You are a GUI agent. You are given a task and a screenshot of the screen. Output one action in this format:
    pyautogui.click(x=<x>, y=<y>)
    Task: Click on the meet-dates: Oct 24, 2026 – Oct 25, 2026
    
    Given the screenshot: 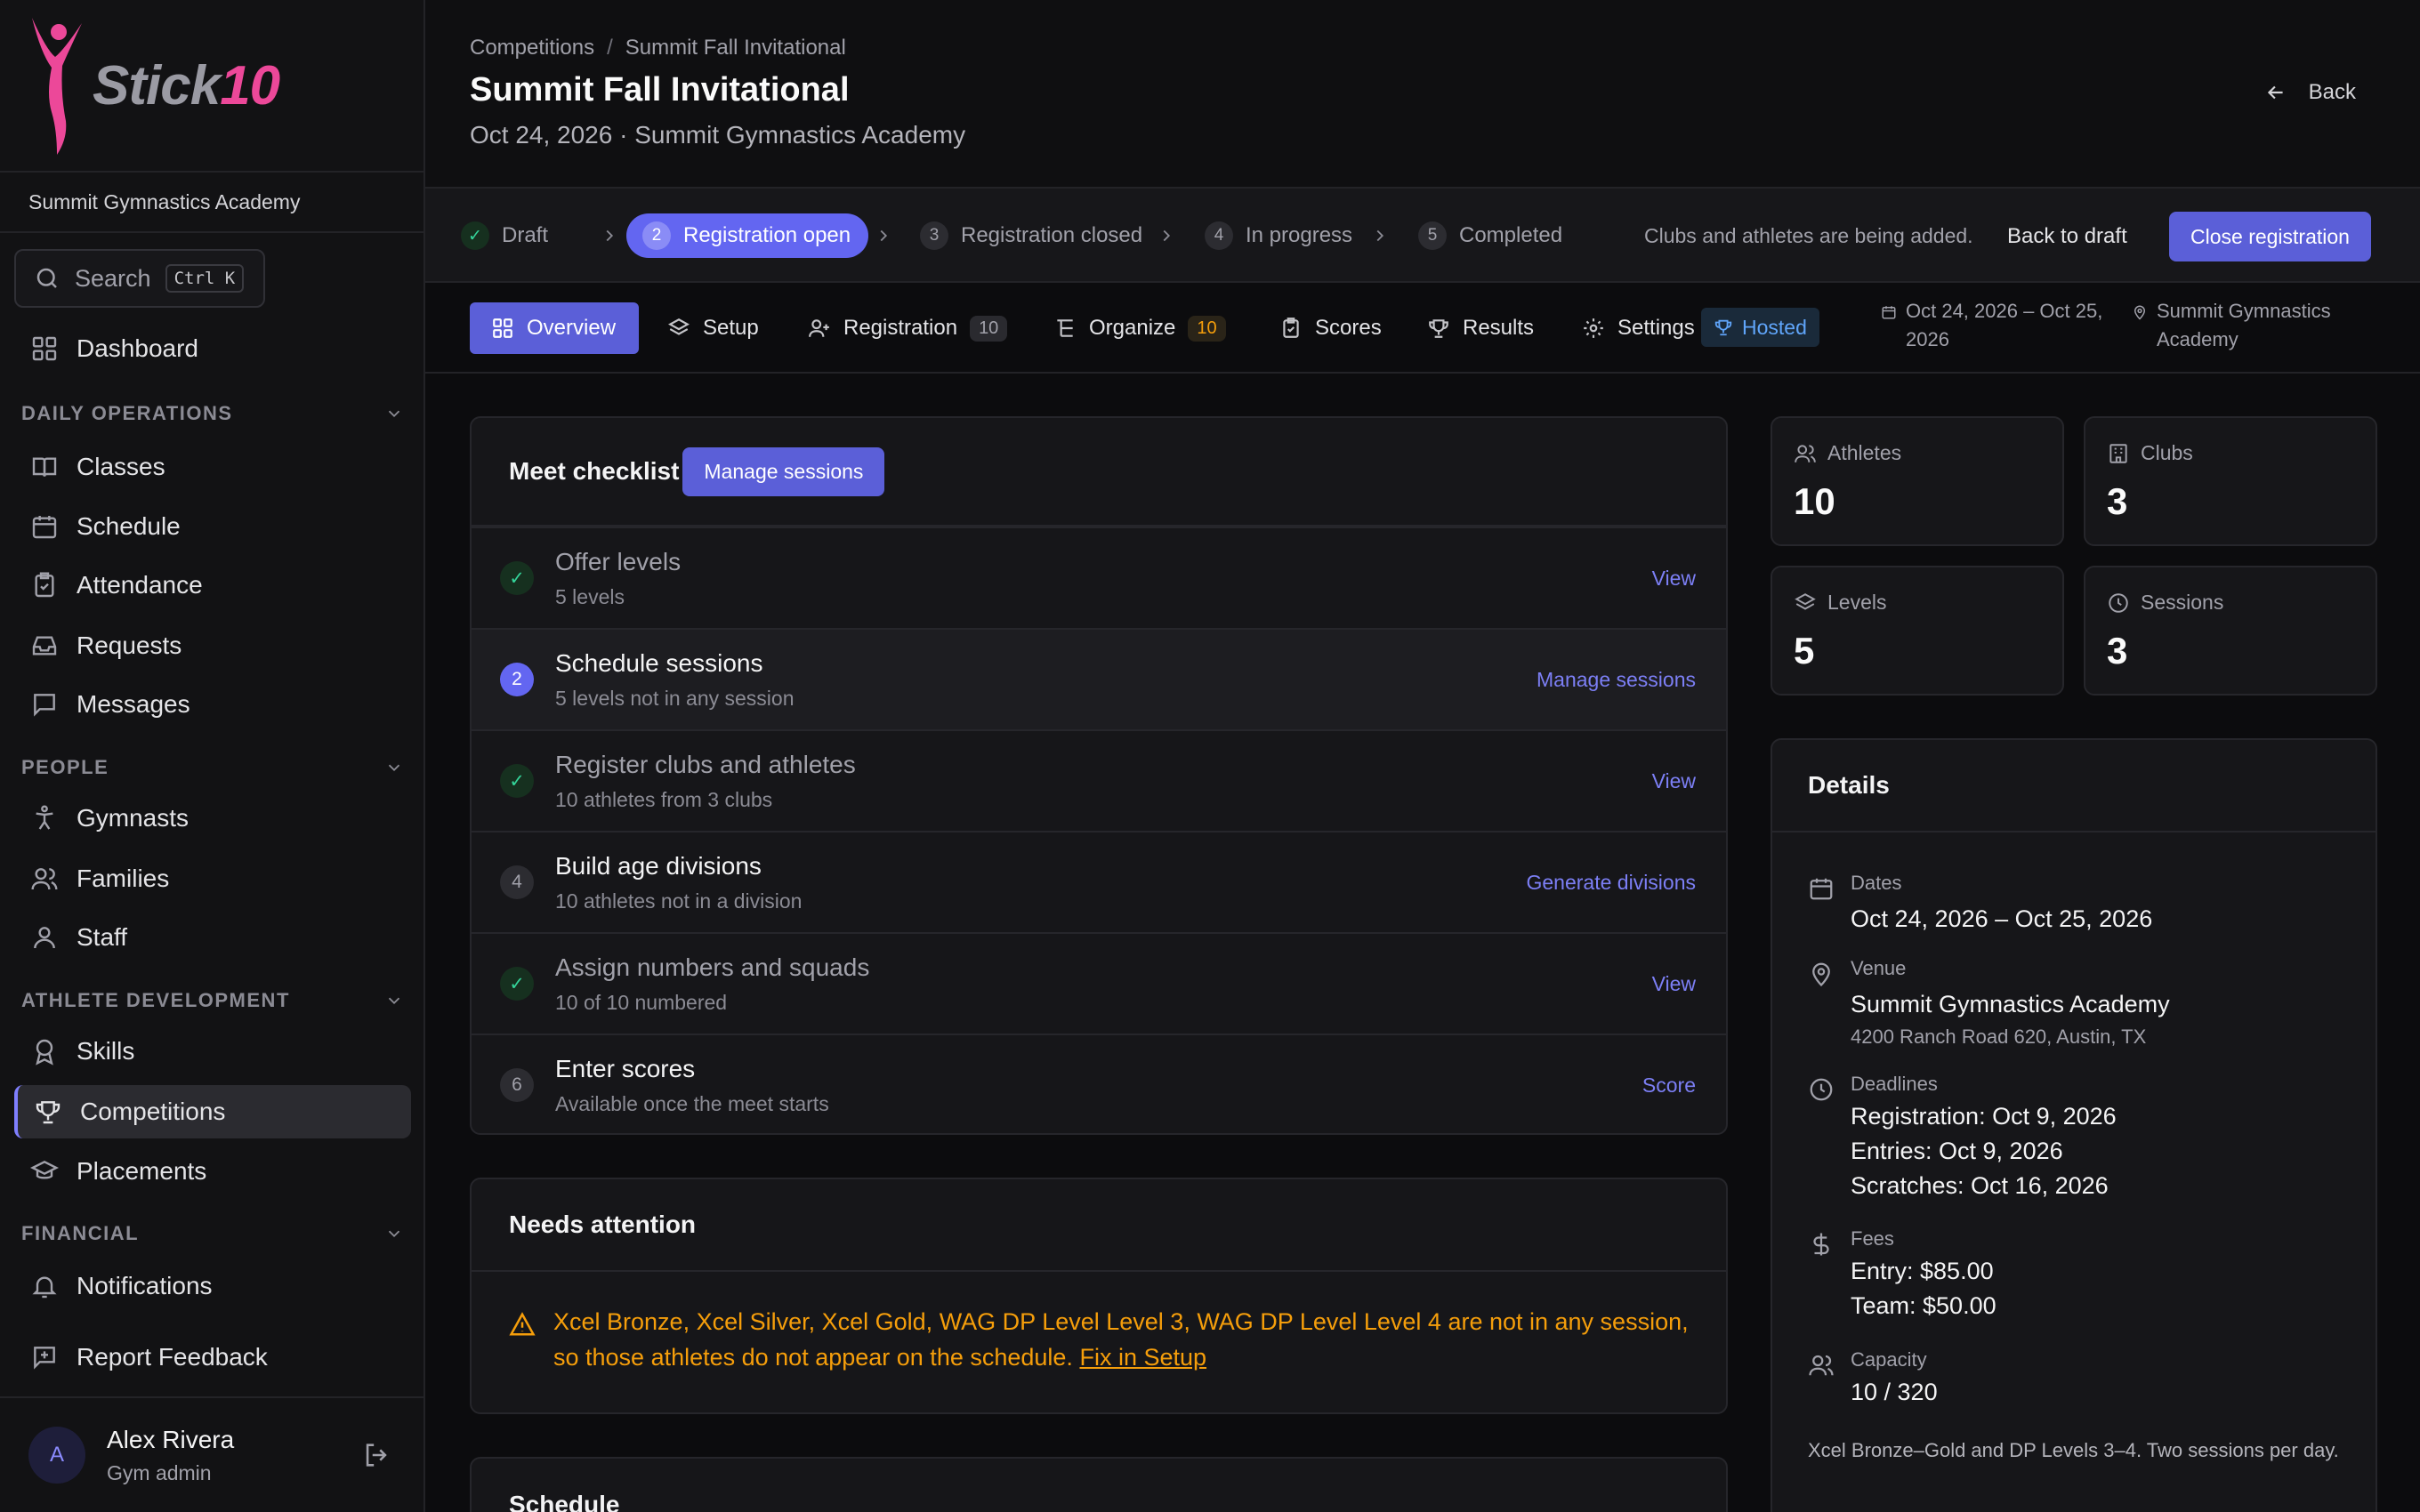 What is the action you would take?
    pyautogui.click(x=1996, y=325)
    